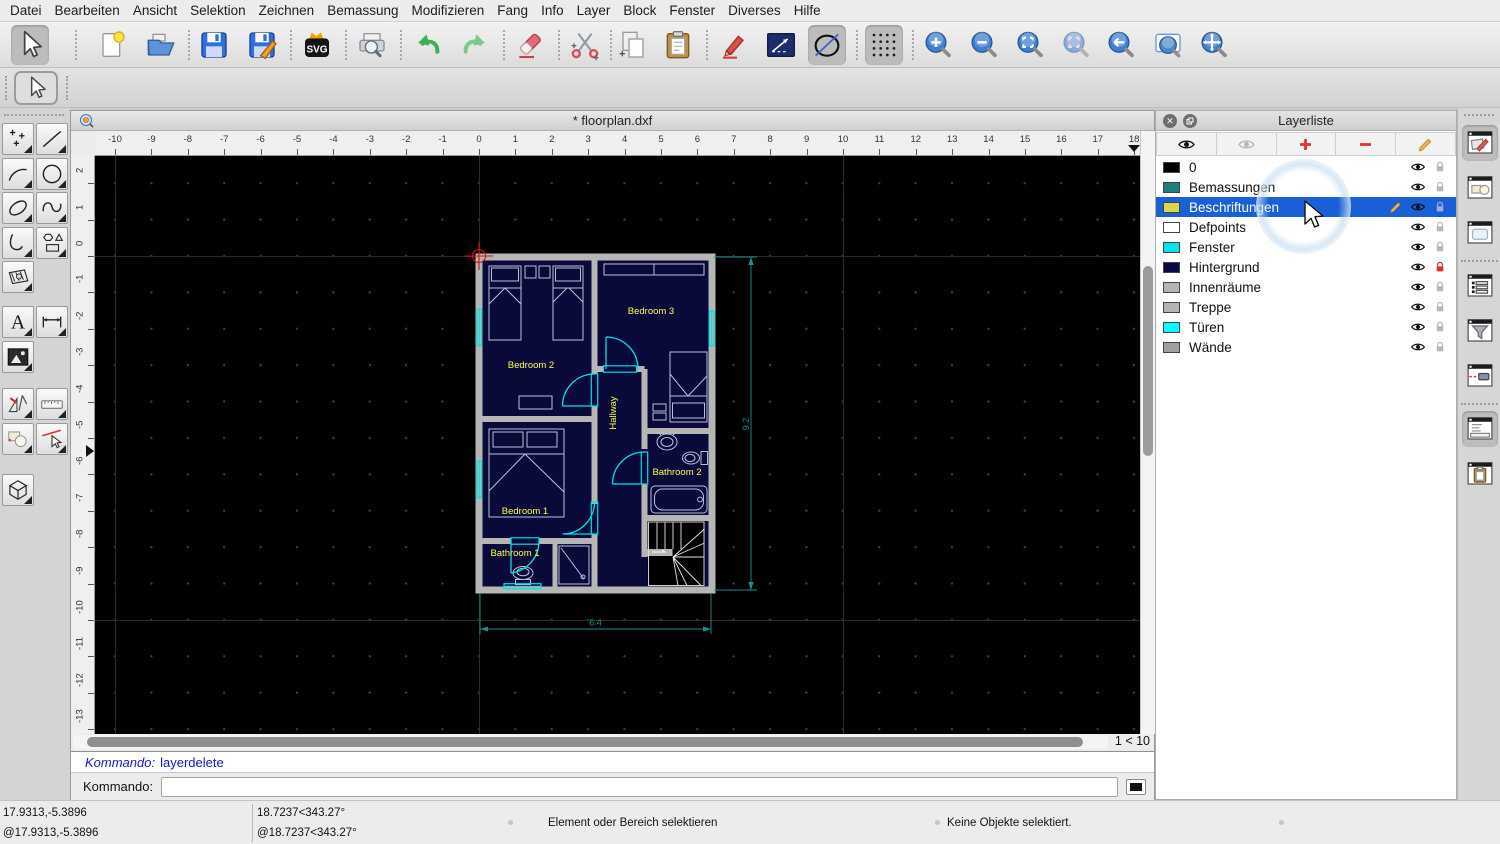  What do you see at coordinates (884, 45) in the screenshot?
I see `snap-grid-button` at bounding box center [884, 45].